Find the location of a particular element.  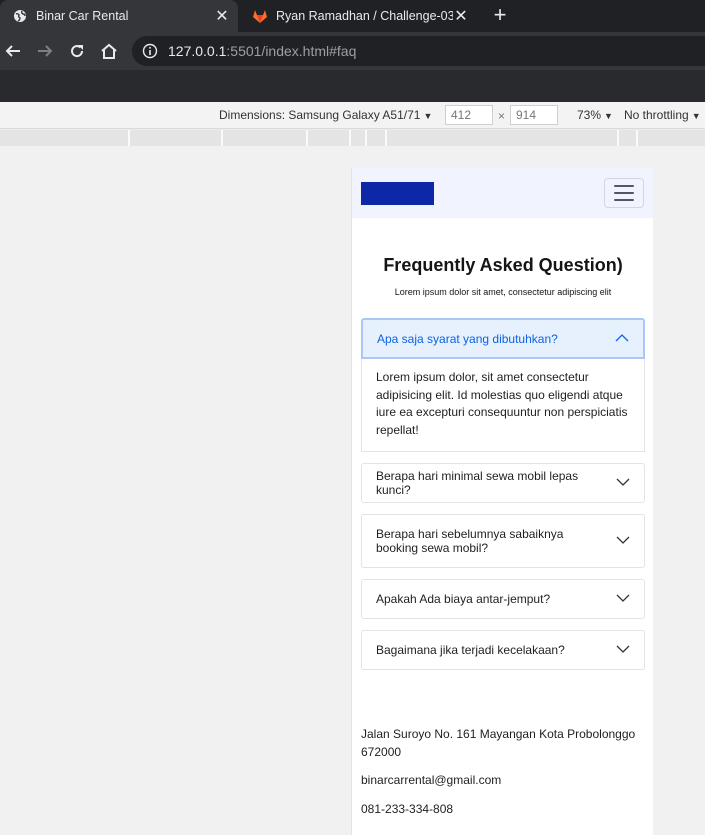

tab-gitlab: Ryan Ramadhan / Challenge-03 · GitLab ✕ is located at coordinates (358, 16).